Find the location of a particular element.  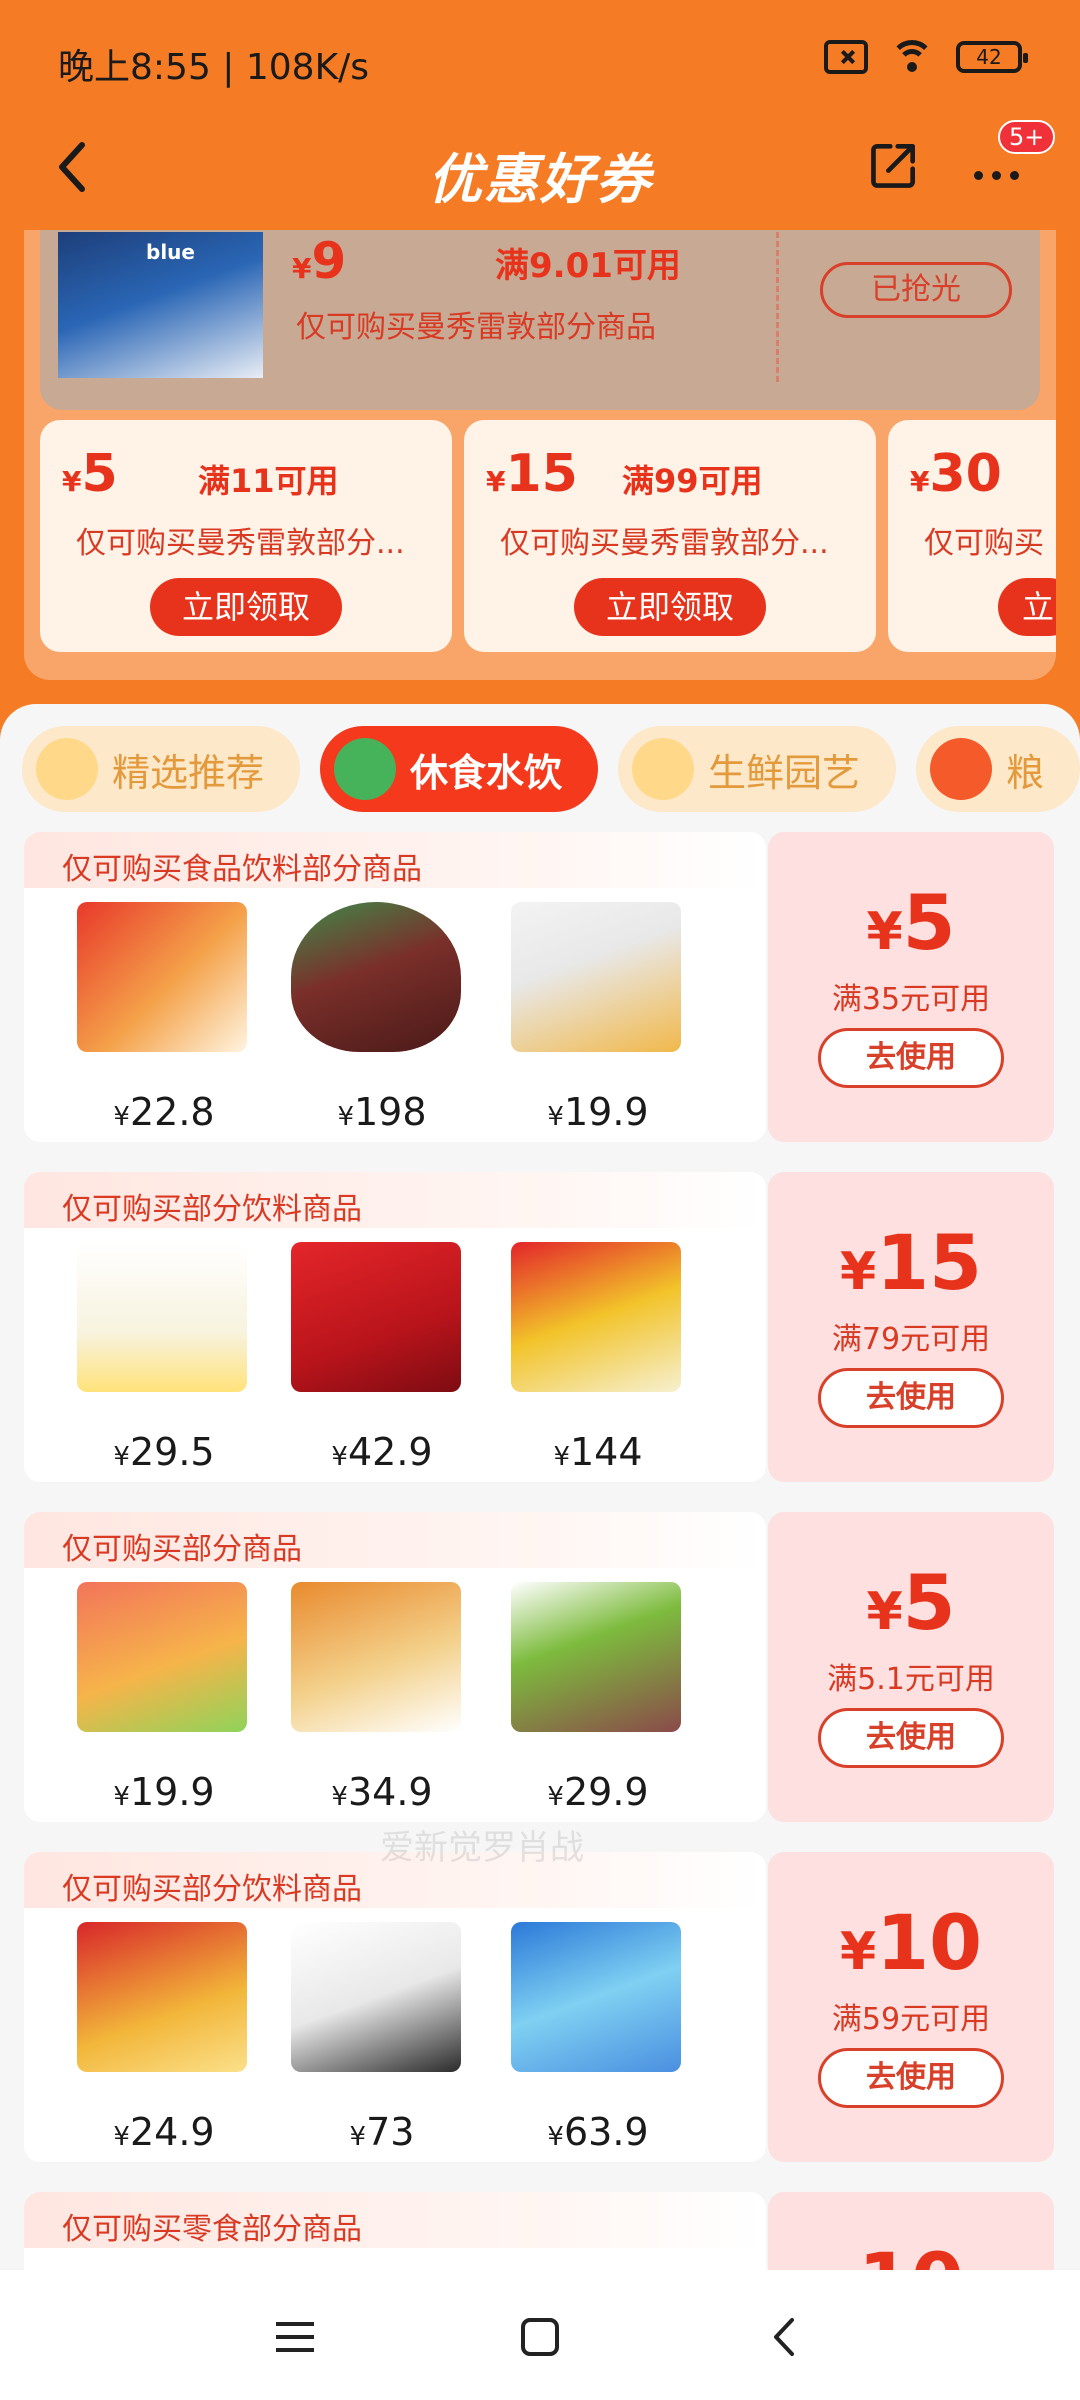

system-back-button is located at coordinates (785, 2337).